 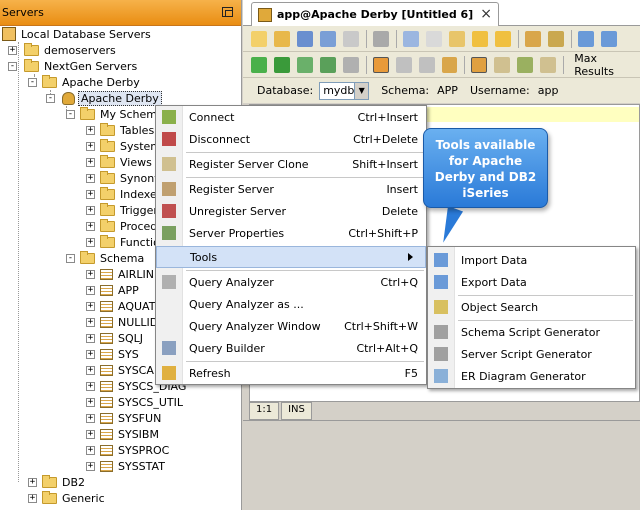 I want to click on save-icon, so click(x=305, y=38).